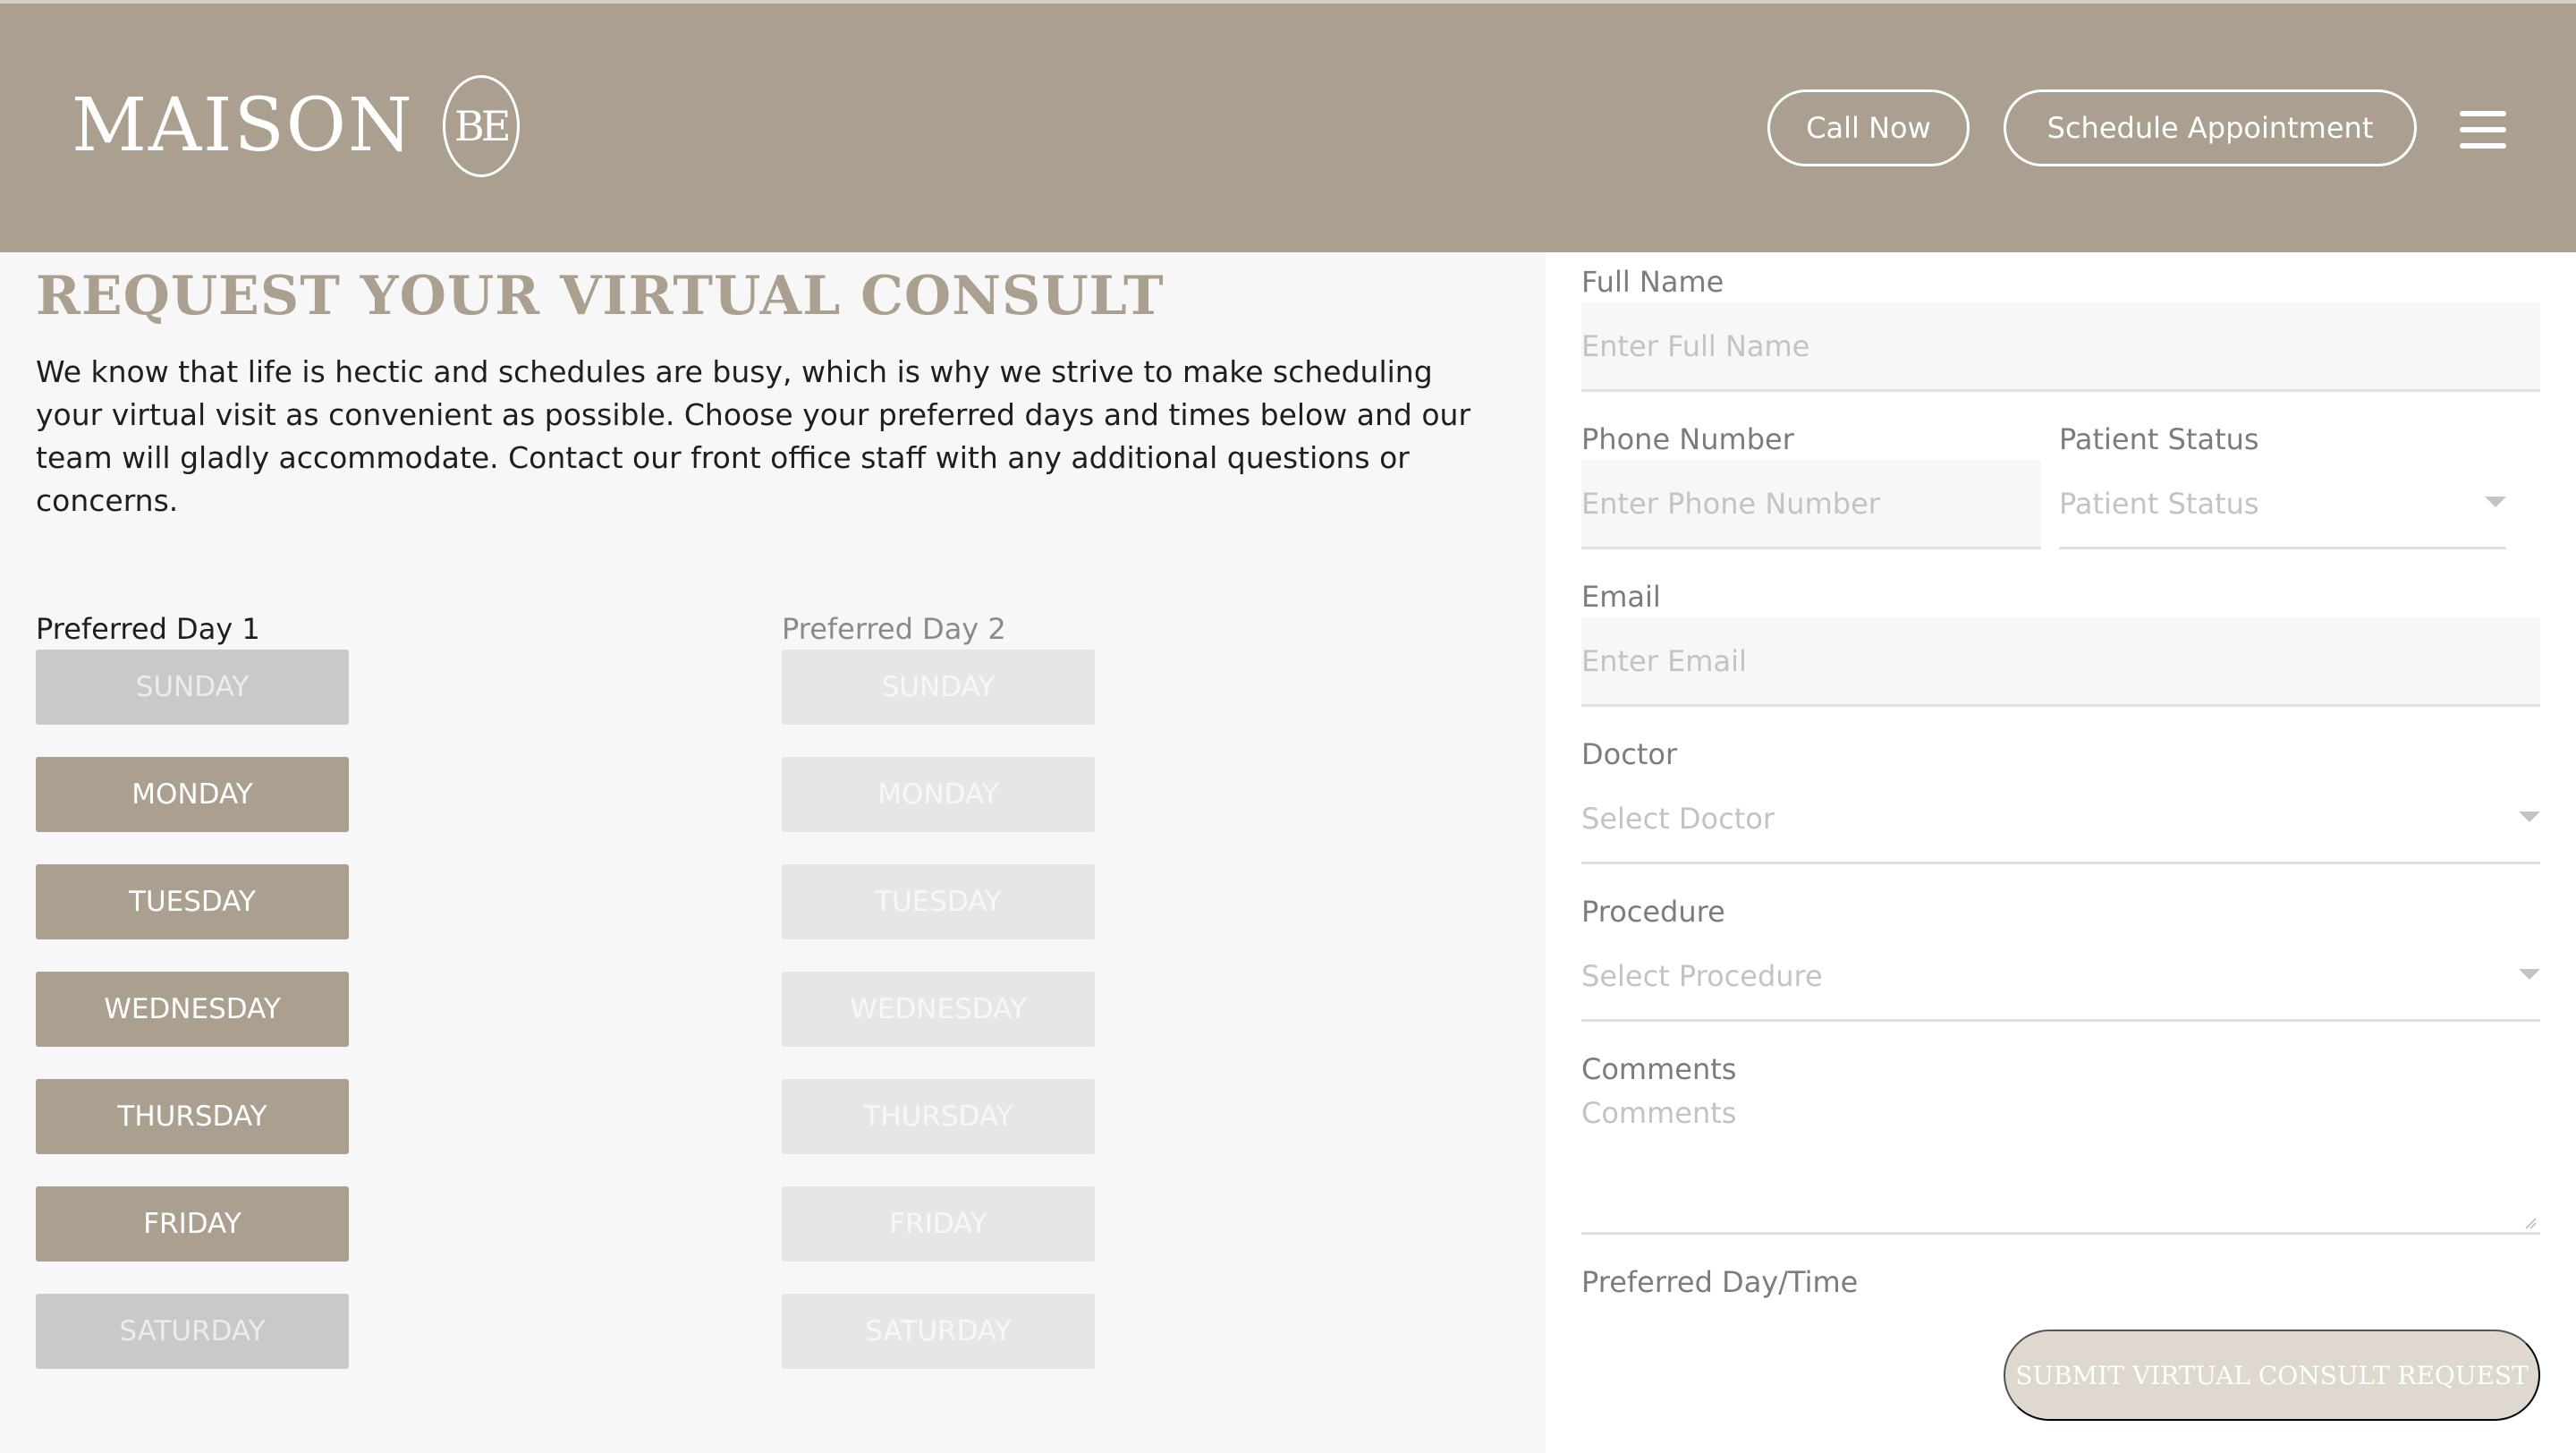  I want to click on resize-handle-icon, so click(2530, 1223).